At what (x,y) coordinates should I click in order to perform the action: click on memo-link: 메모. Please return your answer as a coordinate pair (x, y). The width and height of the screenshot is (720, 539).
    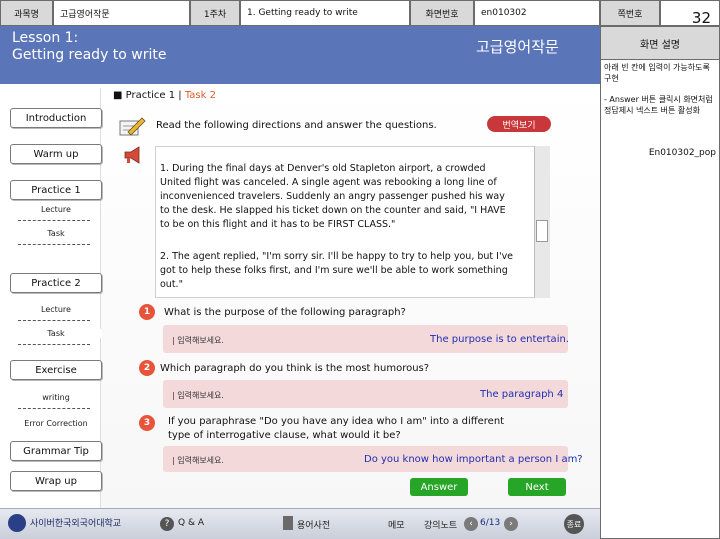
    Looking at the image, I should click on (396, 524).